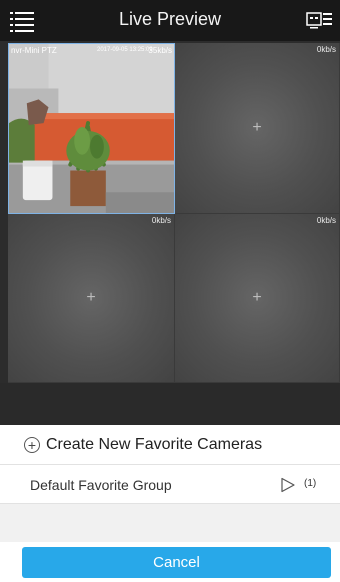 This screenshot has height=582, width=340. I want to click on camera-name: nvr-Mini PTZ, so click(34, 50).